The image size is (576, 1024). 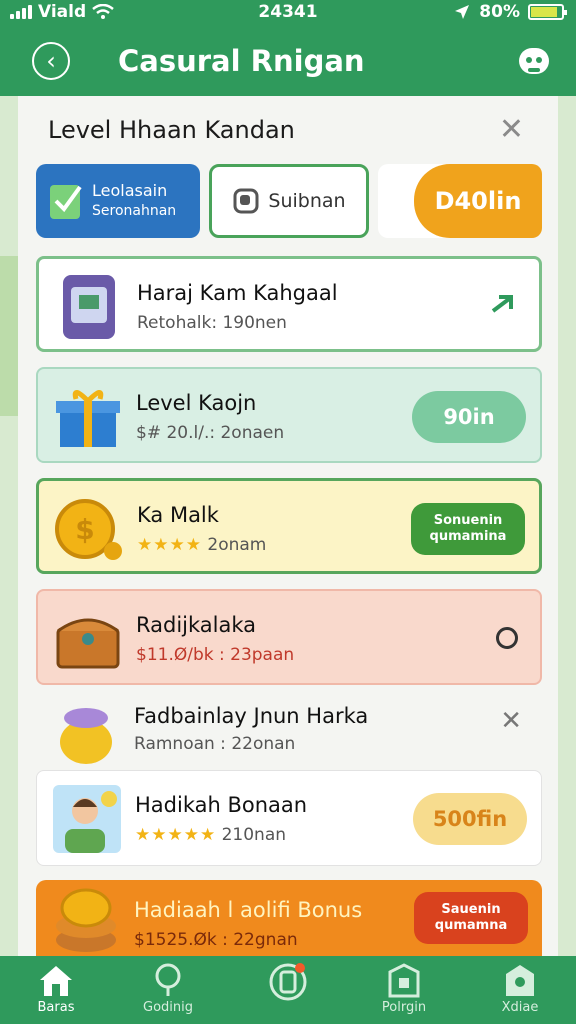 What do you see at coordinates (215, 744) in the screenshot?
I see `item-sub: Ramnoan : 22onan` at bounding box center [215, 744].